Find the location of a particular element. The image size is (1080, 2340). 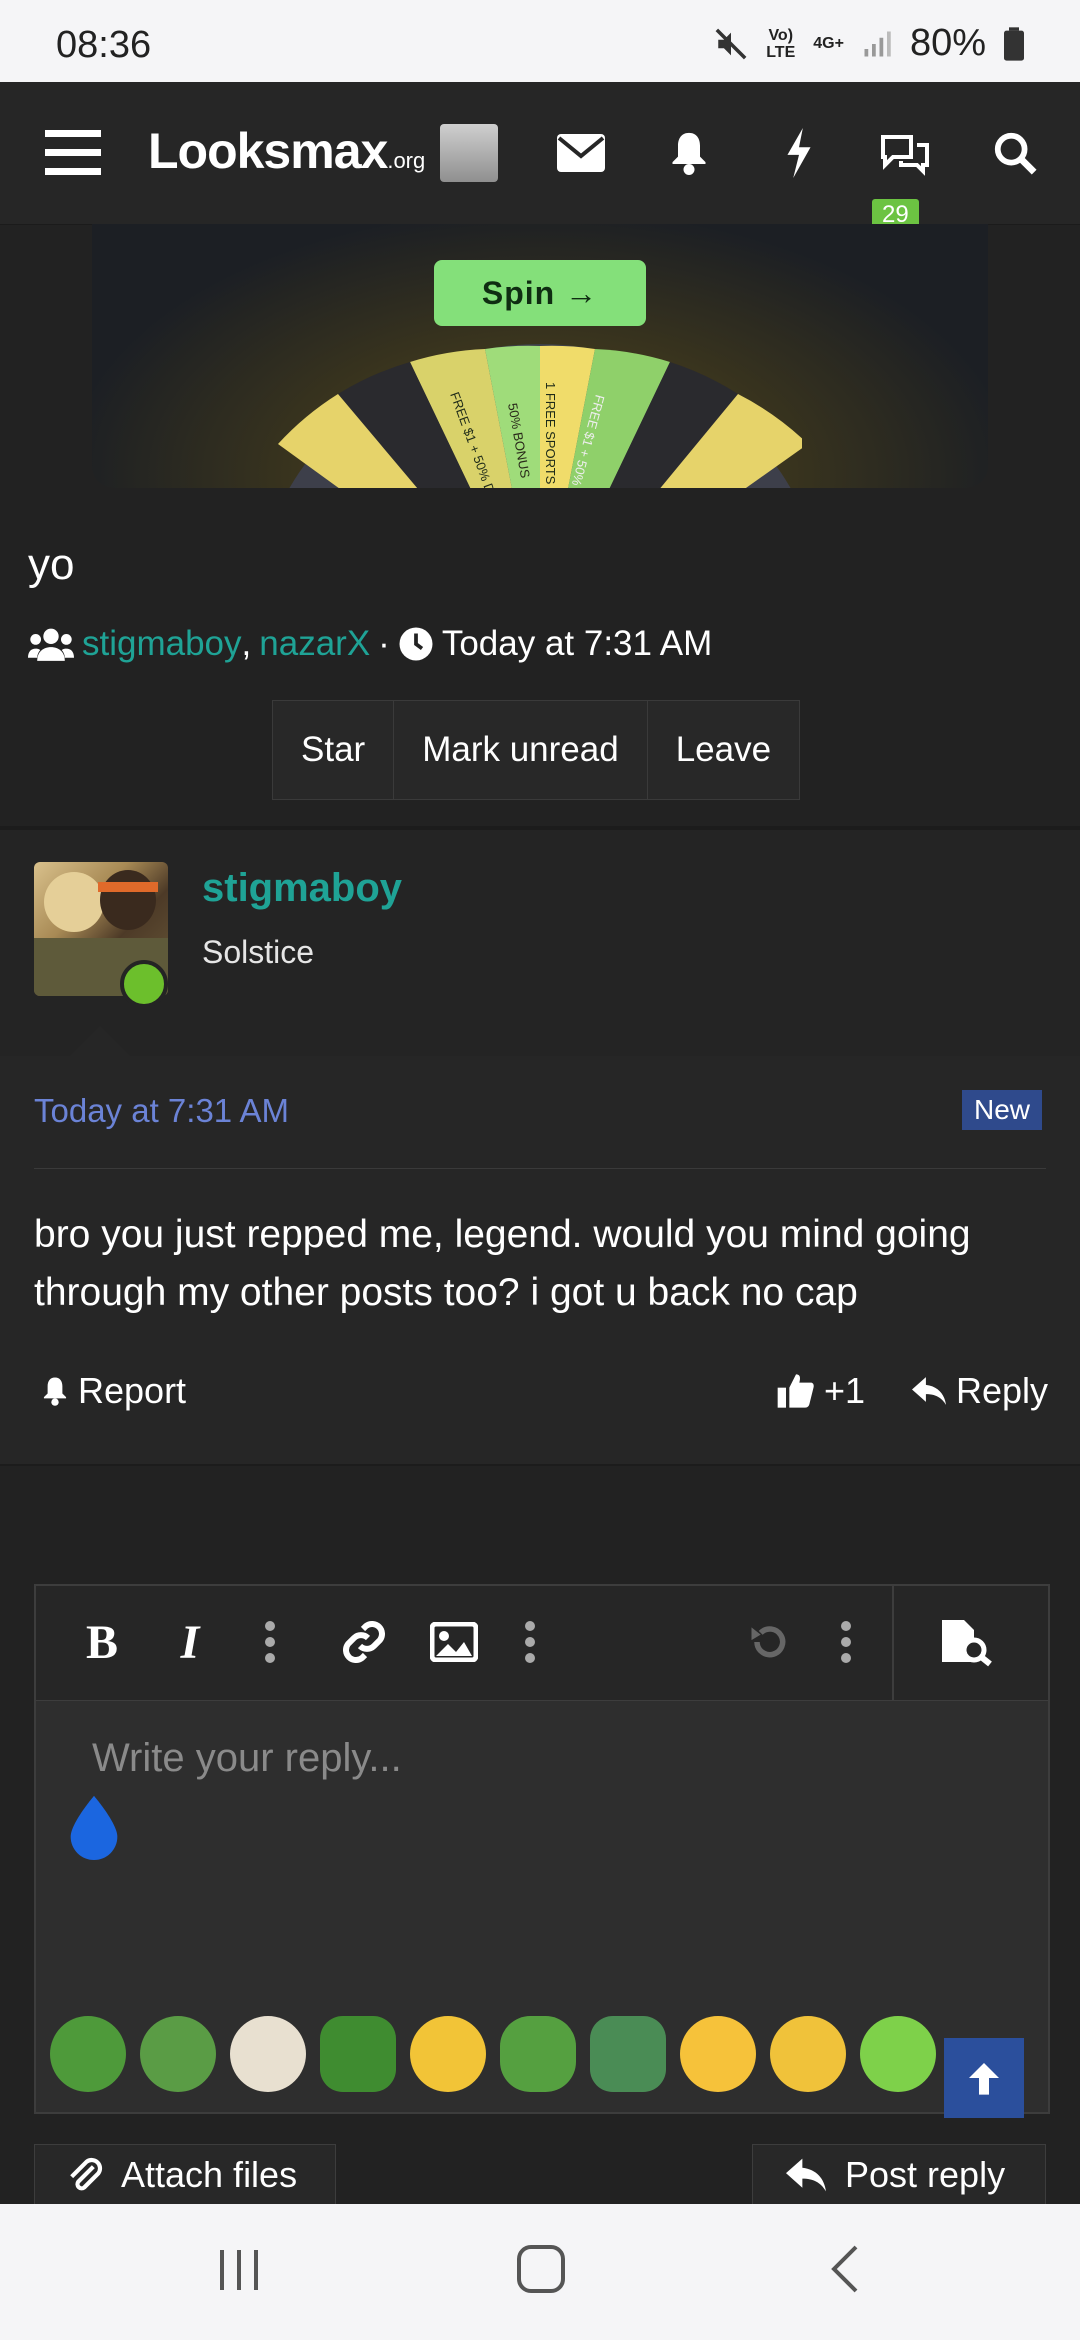

post-reply-button: Post reply is located at coordinates (899, 2175).